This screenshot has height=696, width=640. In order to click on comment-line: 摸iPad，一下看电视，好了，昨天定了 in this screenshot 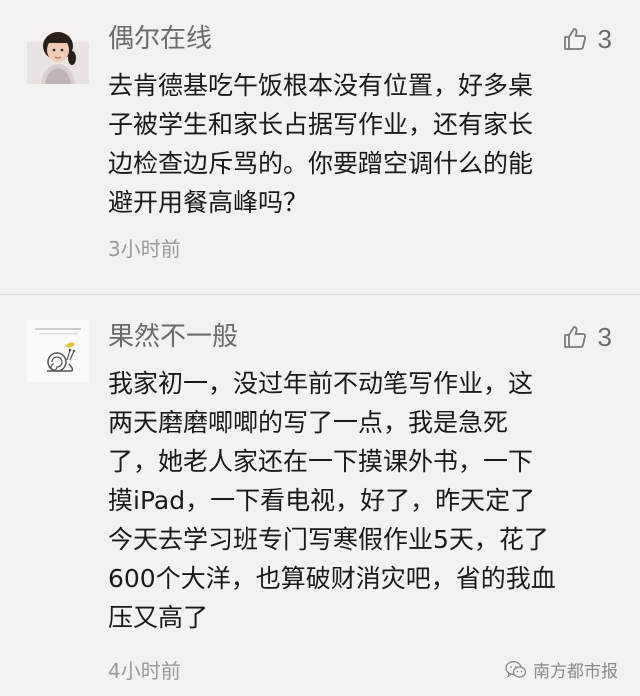, I will do `click(322, 500)`.